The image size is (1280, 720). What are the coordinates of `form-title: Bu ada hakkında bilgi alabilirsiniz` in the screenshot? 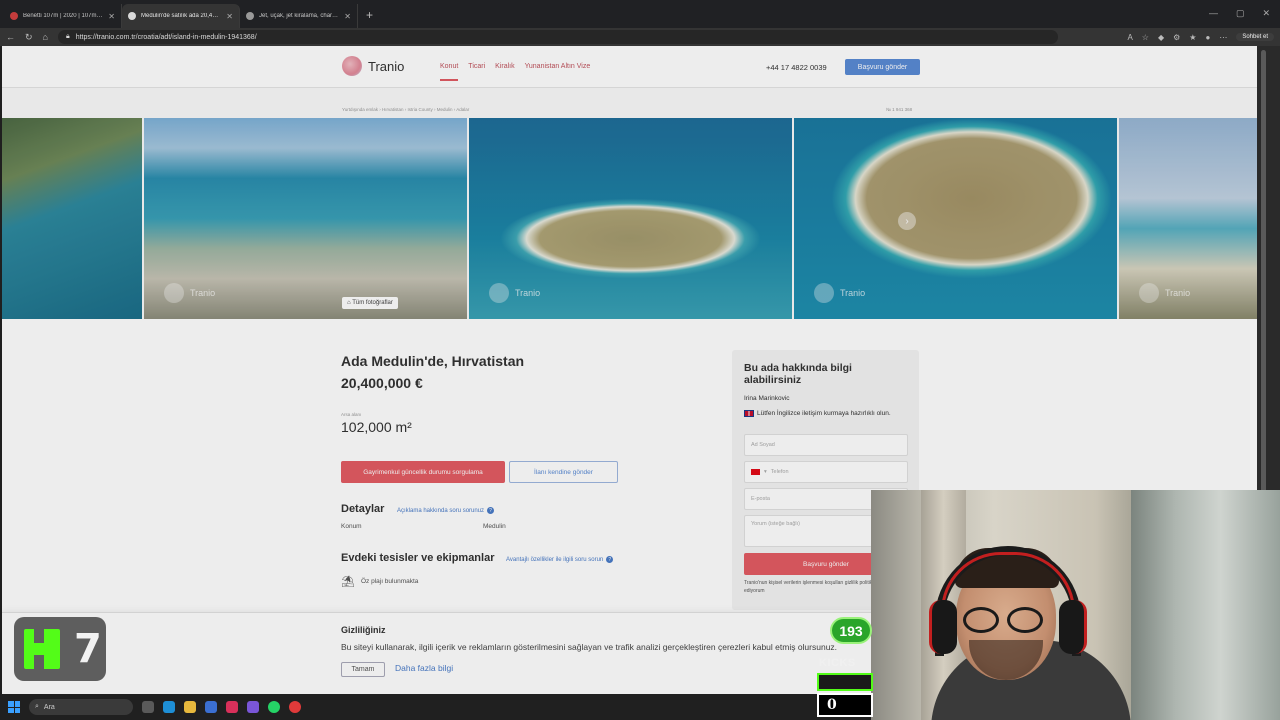 It's located at (798, 374).